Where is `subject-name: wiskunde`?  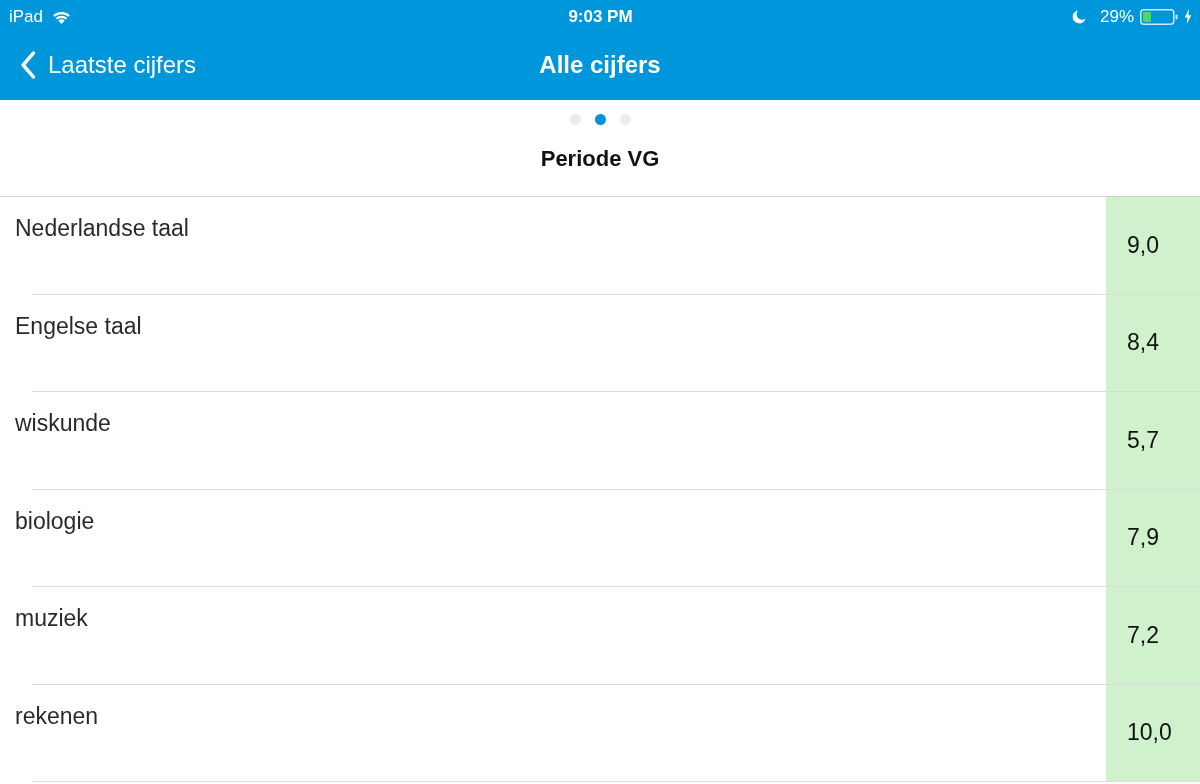 subject-name: wiskunde is located at coordinates (63, 423).